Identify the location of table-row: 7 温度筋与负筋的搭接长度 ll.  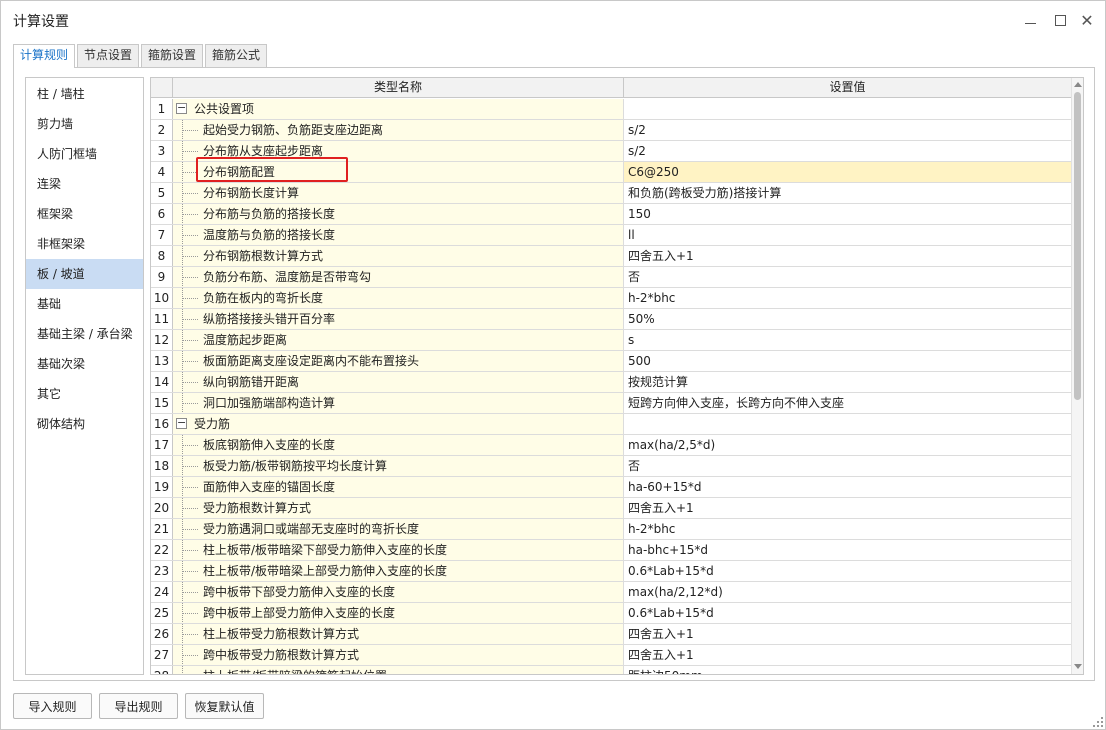
(611, 235).